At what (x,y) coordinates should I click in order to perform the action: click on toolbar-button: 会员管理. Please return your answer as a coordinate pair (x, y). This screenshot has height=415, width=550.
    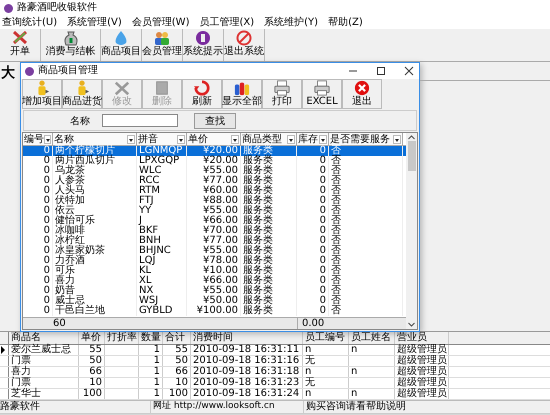
    Looking at the image, I should click on (162, 45).